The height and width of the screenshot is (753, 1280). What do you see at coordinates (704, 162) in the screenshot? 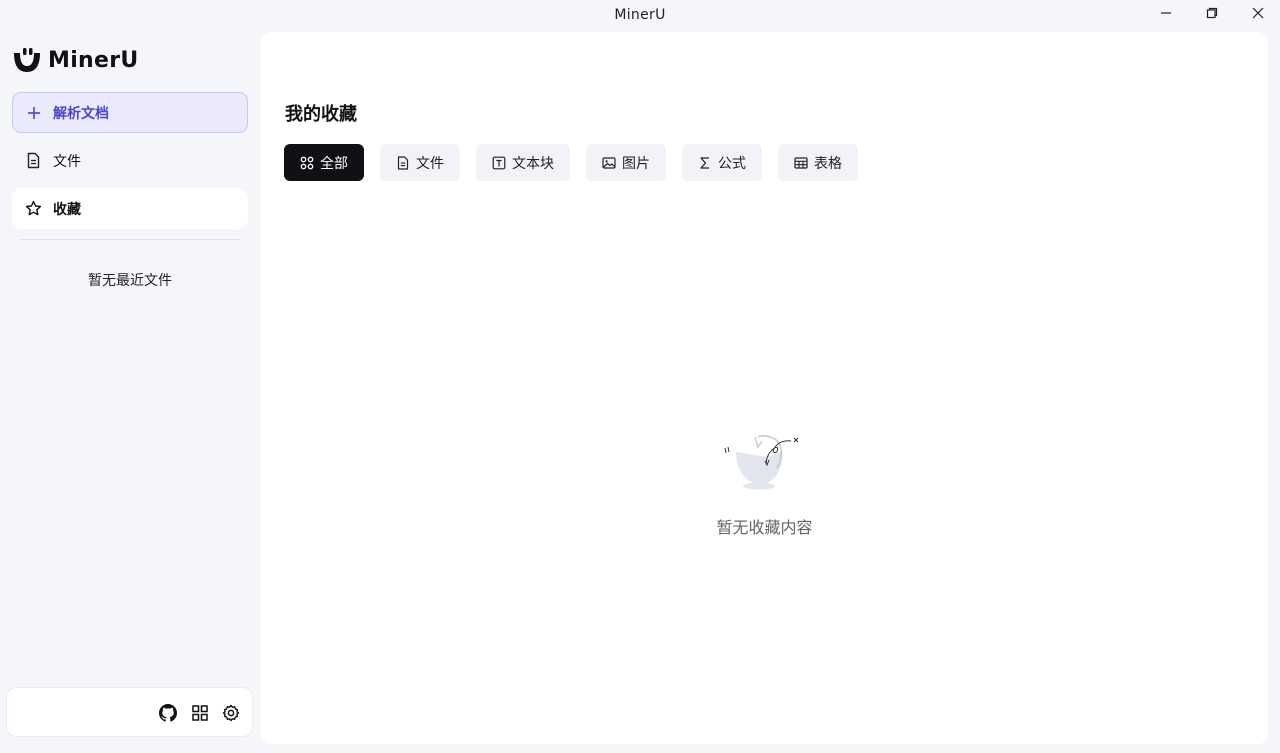
I see `sigma-icon` at bounding box center [704, 162].